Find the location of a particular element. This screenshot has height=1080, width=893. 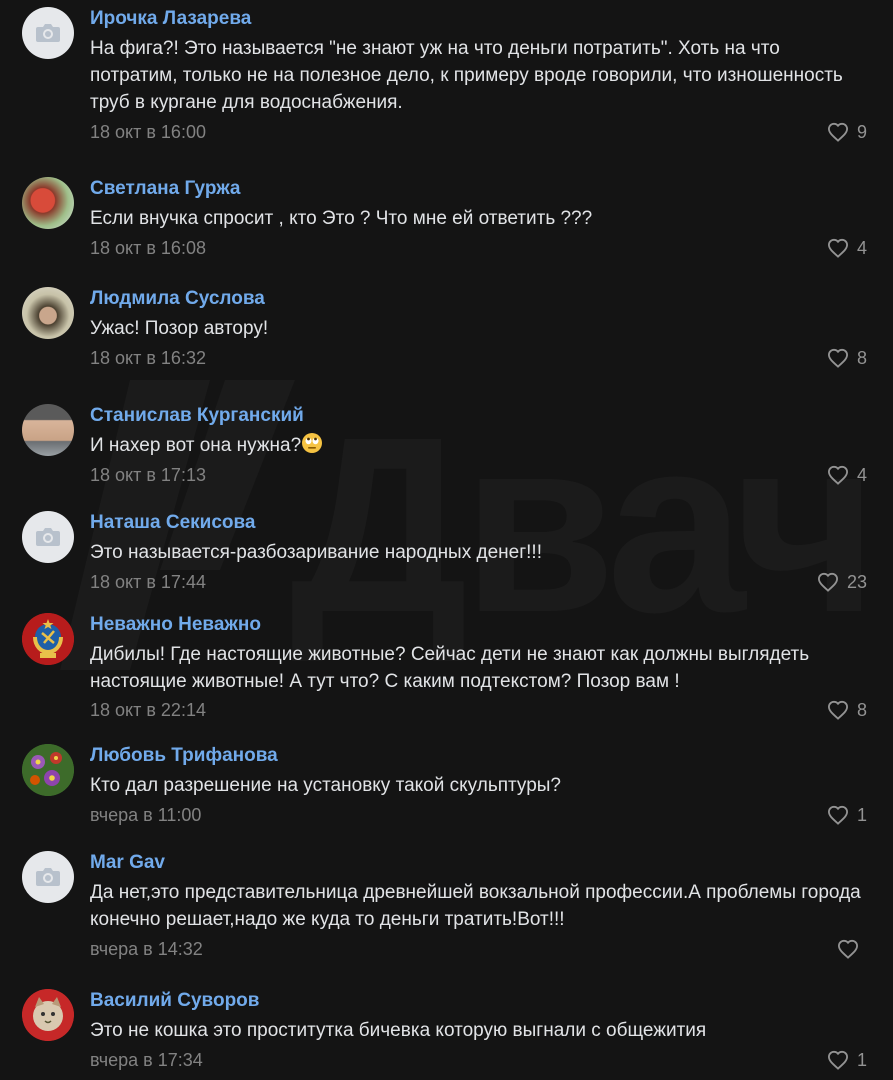

comment-text: Ужас! Позор автору! is located at coordinates (179, 328).